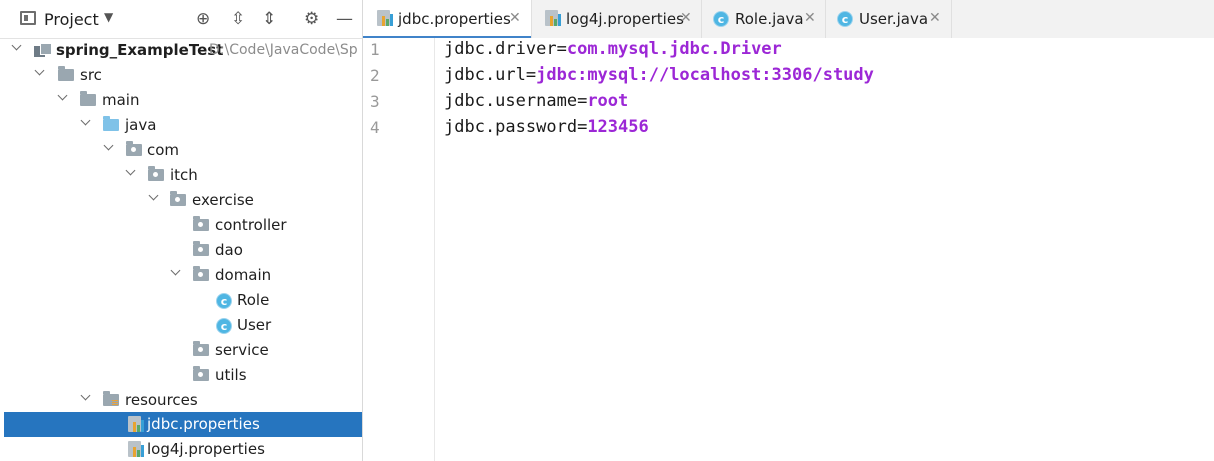 The image size is (1214, 461). Describe the element at coordinates (181, 19) in the screenshot. I see `project-panel-header: Project ▼ ⊕ ⇳ ⇕ ⚙ —` at that location.